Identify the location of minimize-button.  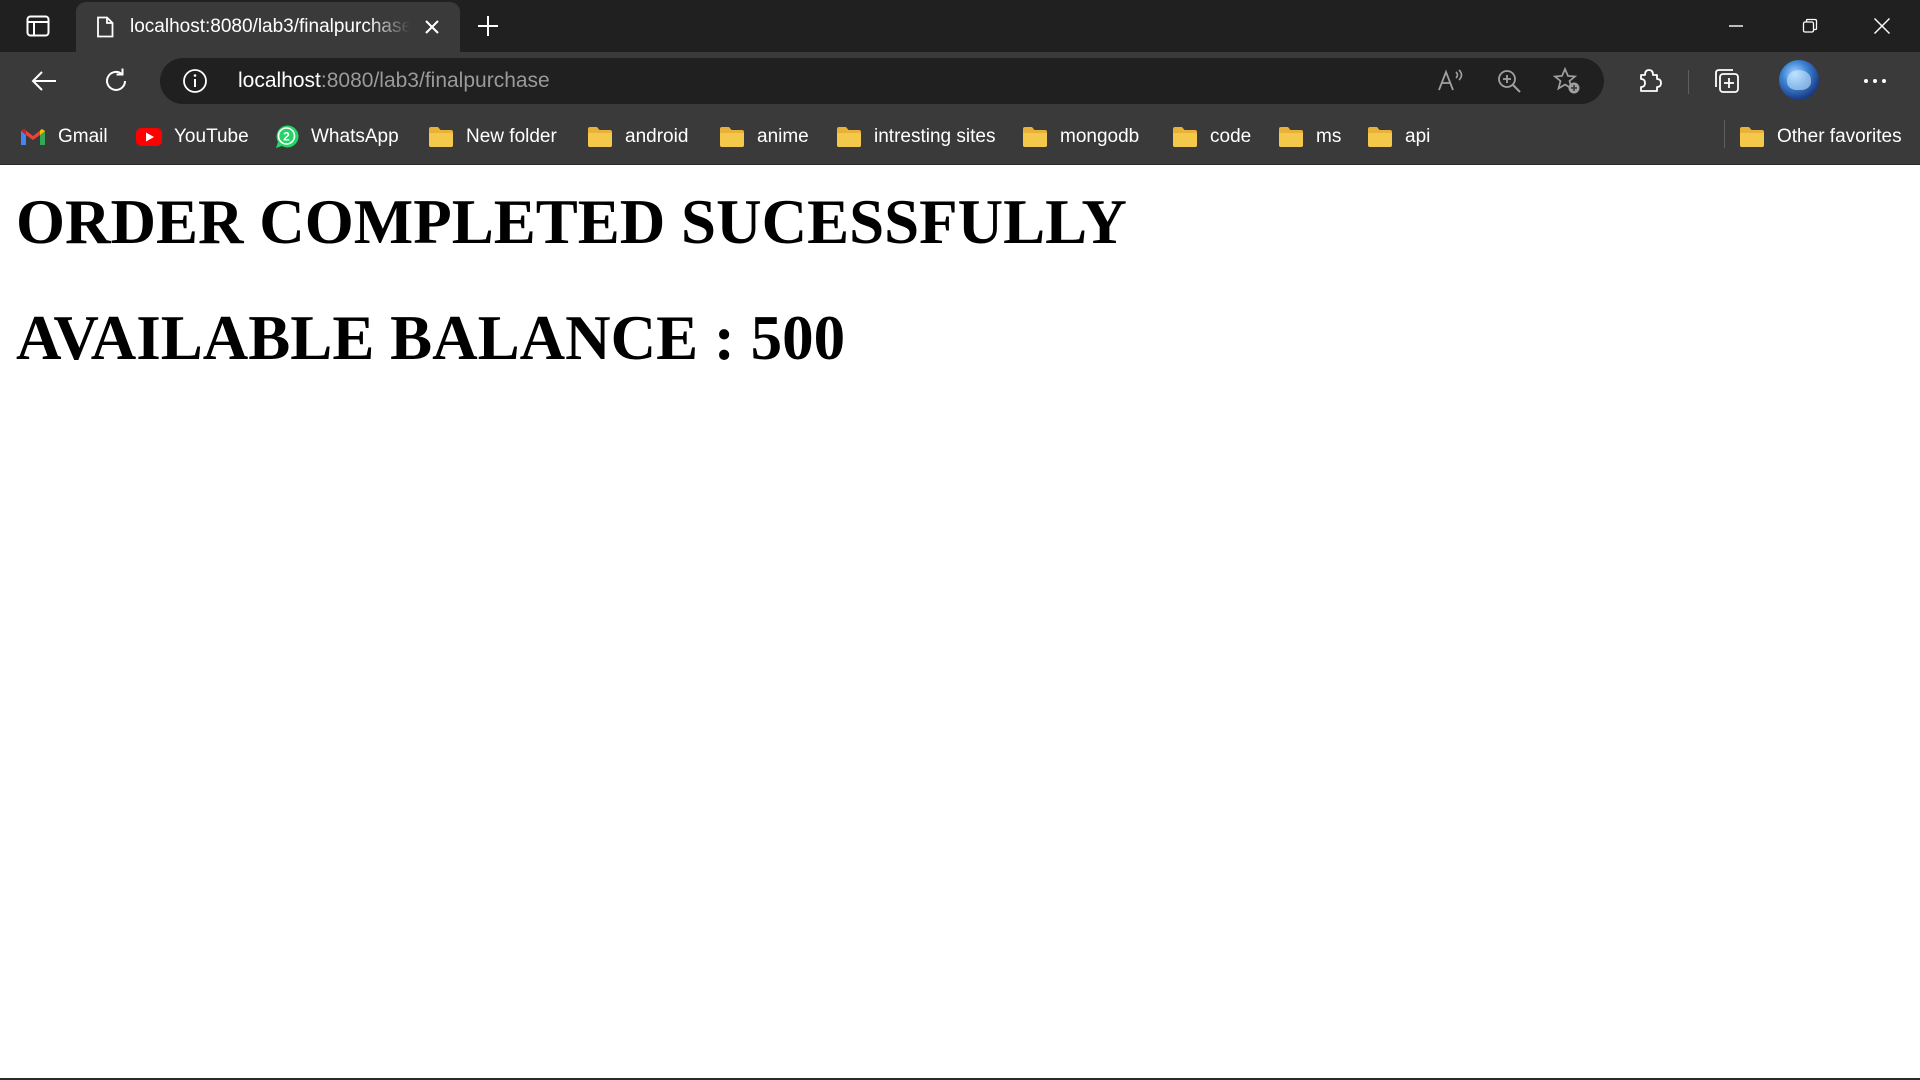
(1736, 26).